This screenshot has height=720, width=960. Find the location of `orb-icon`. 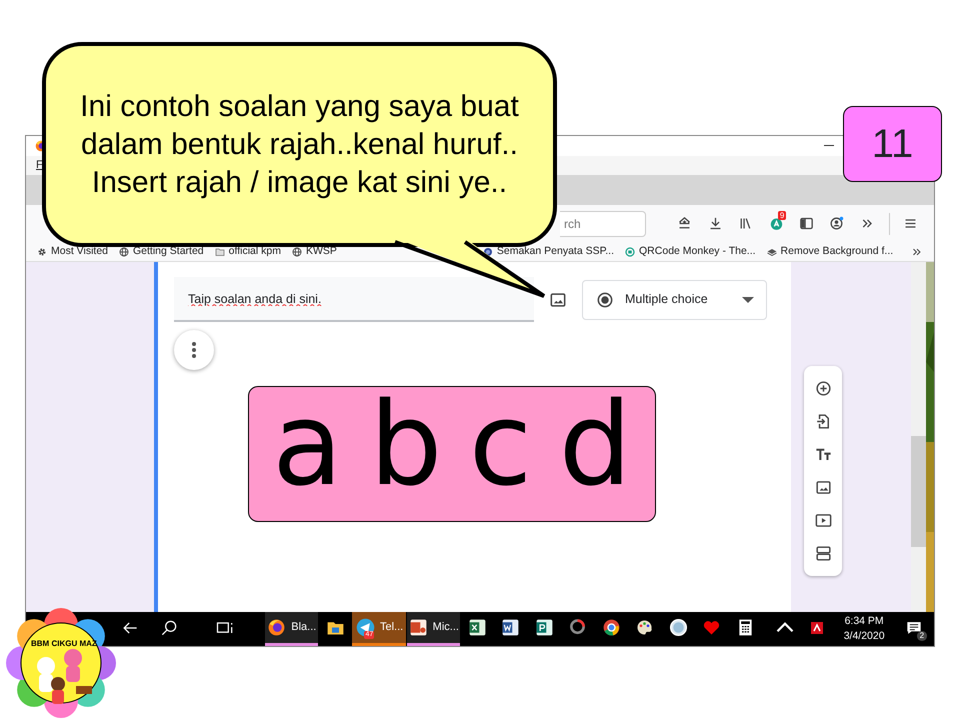

orb-icon is located at coordinates (678, 627).